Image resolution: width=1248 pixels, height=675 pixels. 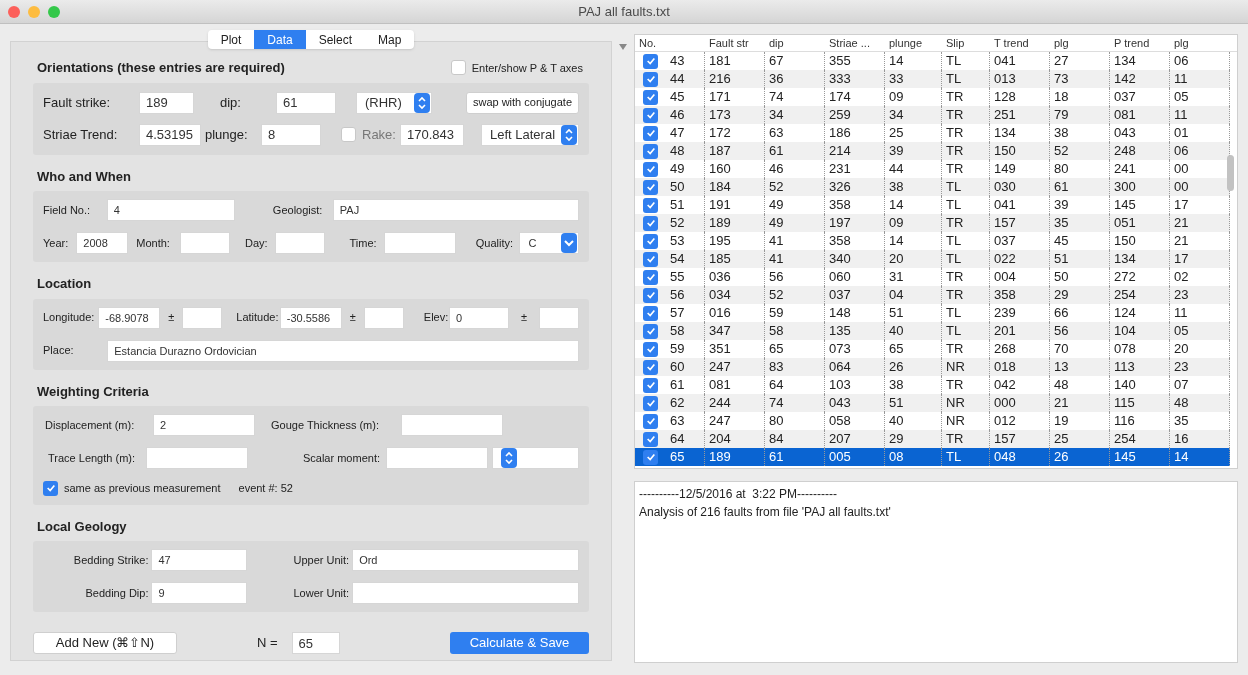 I want to click on input-field: 189, so click(x=166, y=102).